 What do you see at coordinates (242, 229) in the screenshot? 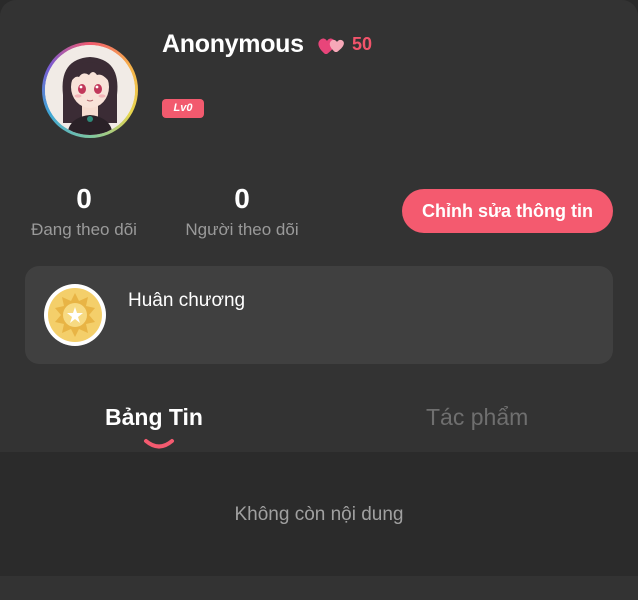
I see `followers-label: Người theo dõi` at bounding box center [242, 229].